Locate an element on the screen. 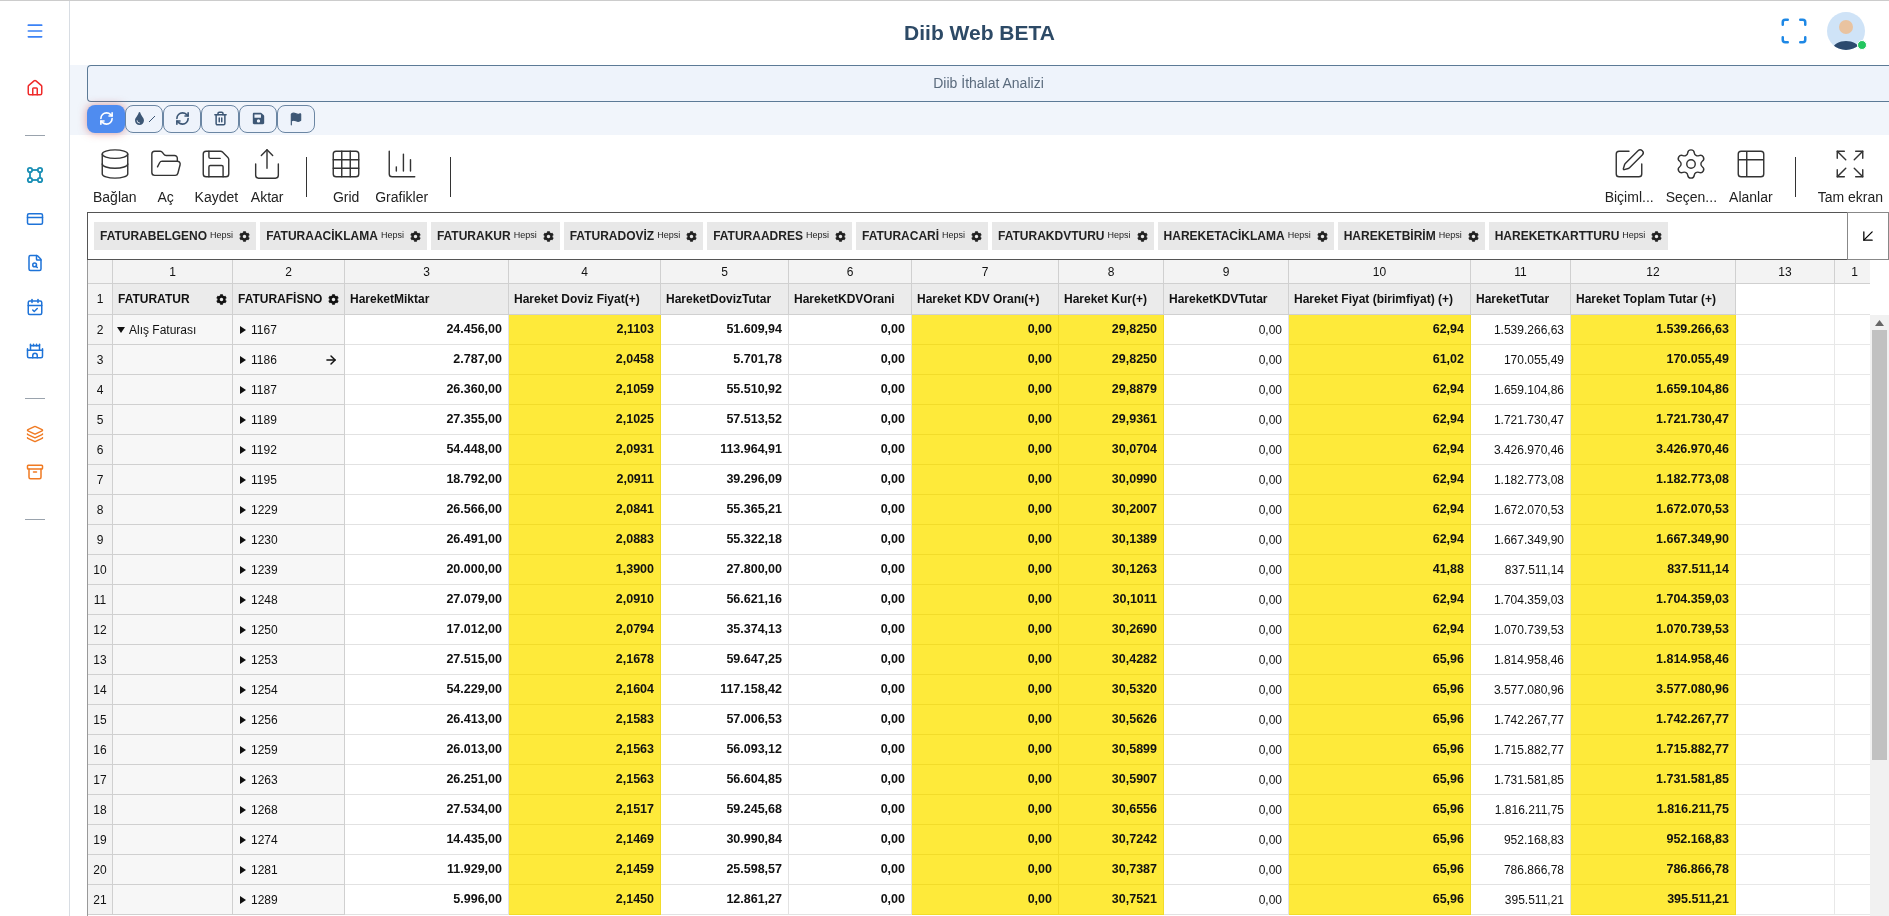 Image resolution: width=1889 pixels, height=916 pixels. home-icon is located at coordinates (34, 88).